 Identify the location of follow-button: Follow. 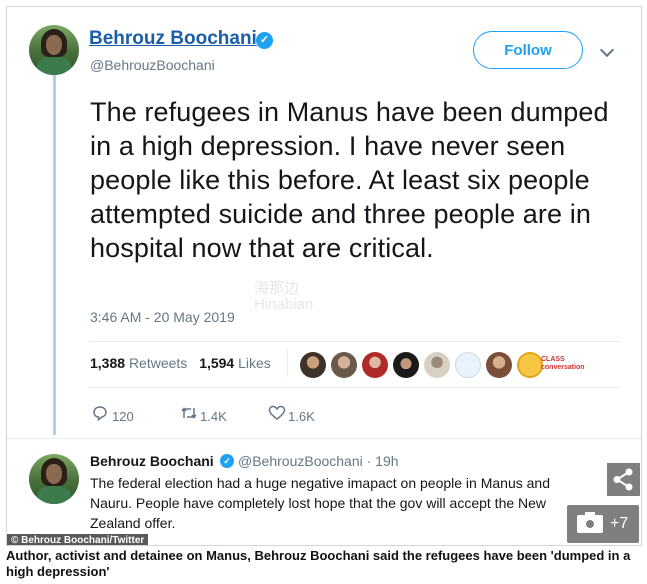
(528, 50).